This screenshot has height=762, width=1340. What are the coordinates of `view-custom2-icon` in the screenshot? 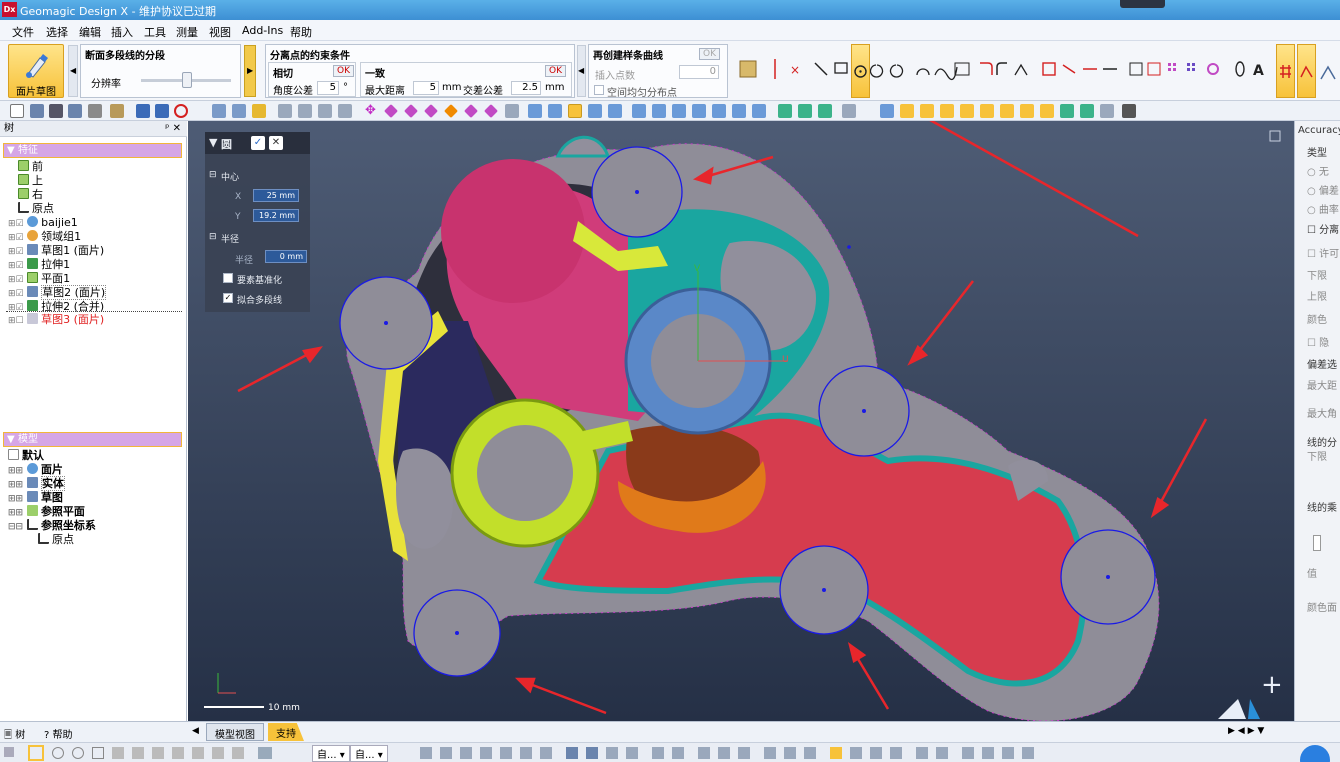 It's located at (719, 111).